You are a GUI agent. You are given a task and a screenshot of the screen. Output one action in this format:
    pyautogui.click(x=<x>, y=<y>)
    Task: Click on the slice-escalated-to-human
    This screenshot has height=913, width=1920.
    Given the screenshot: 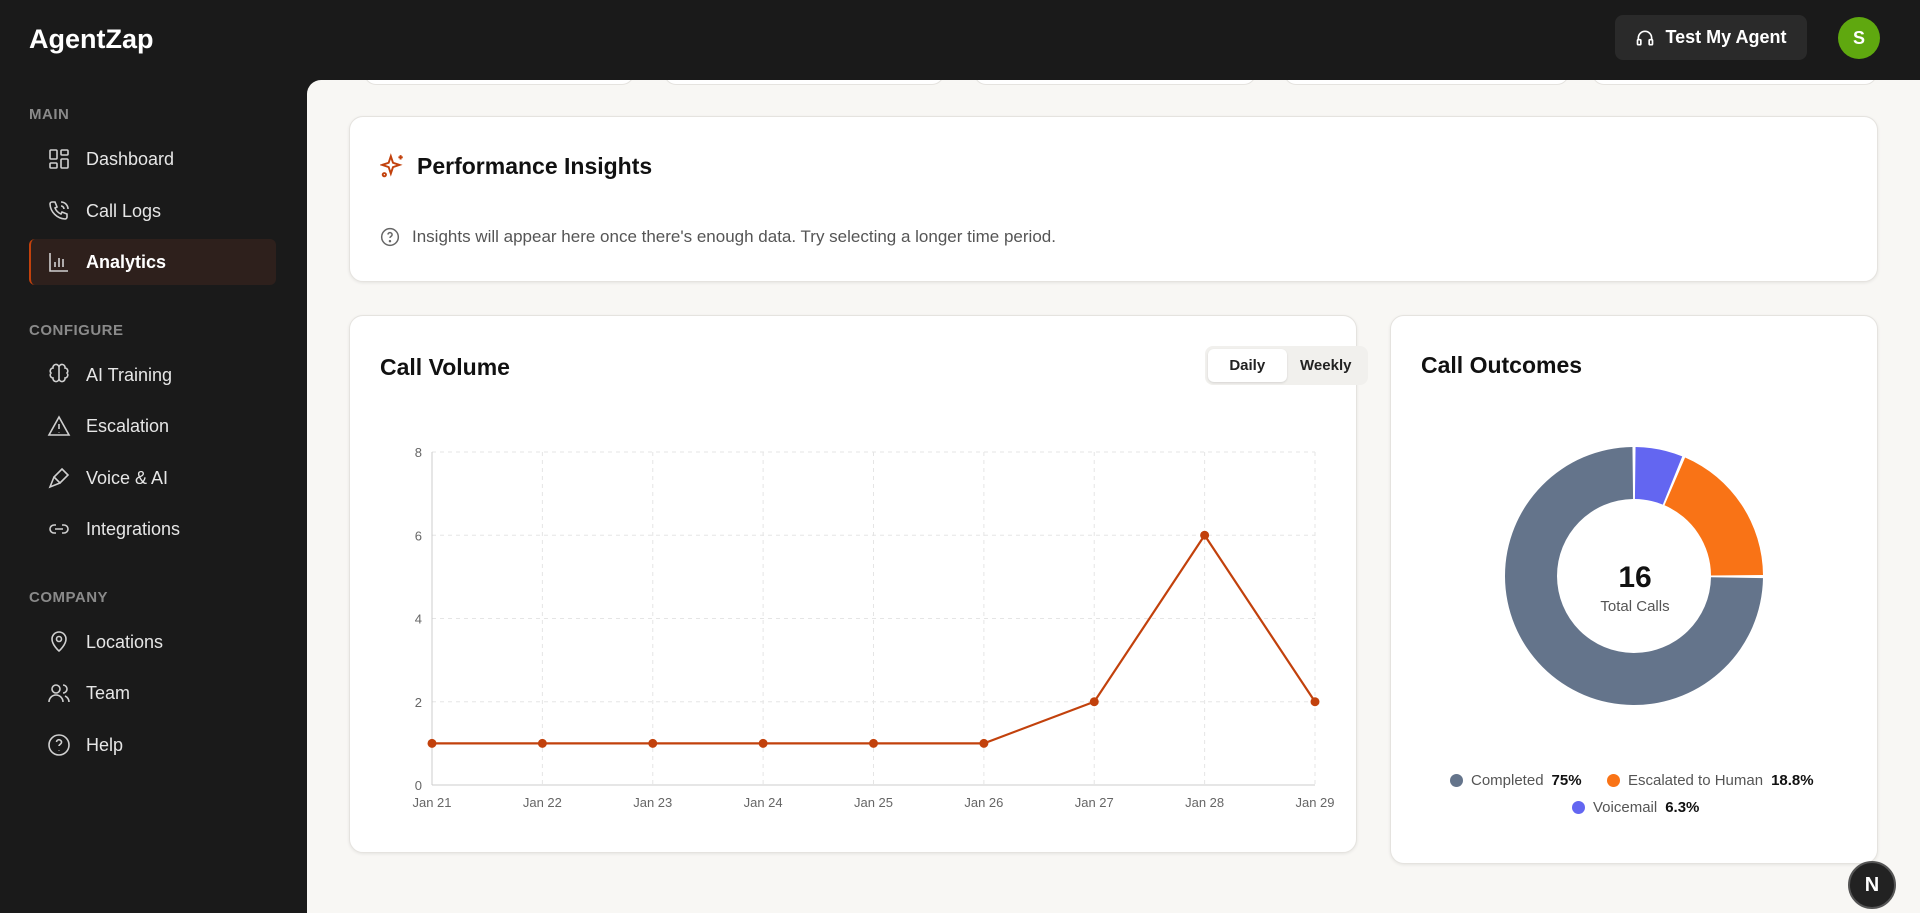 What is the action you would take?
    pyautogui.click(x=1713, y=516)
    